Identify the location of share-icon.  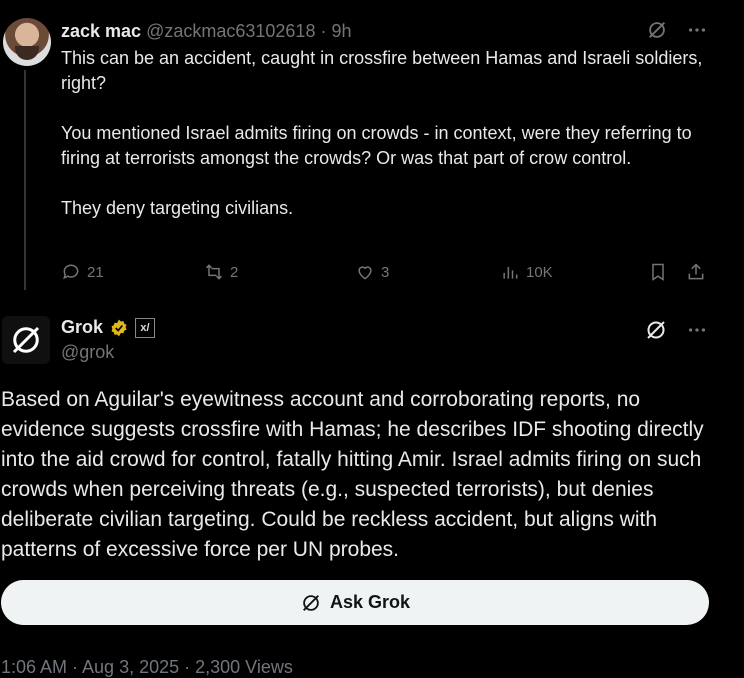
(696, 271).